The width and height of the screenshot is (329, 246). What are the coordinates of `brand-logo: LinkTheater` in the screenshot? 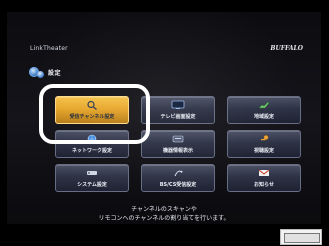 It's located at (49, 48).